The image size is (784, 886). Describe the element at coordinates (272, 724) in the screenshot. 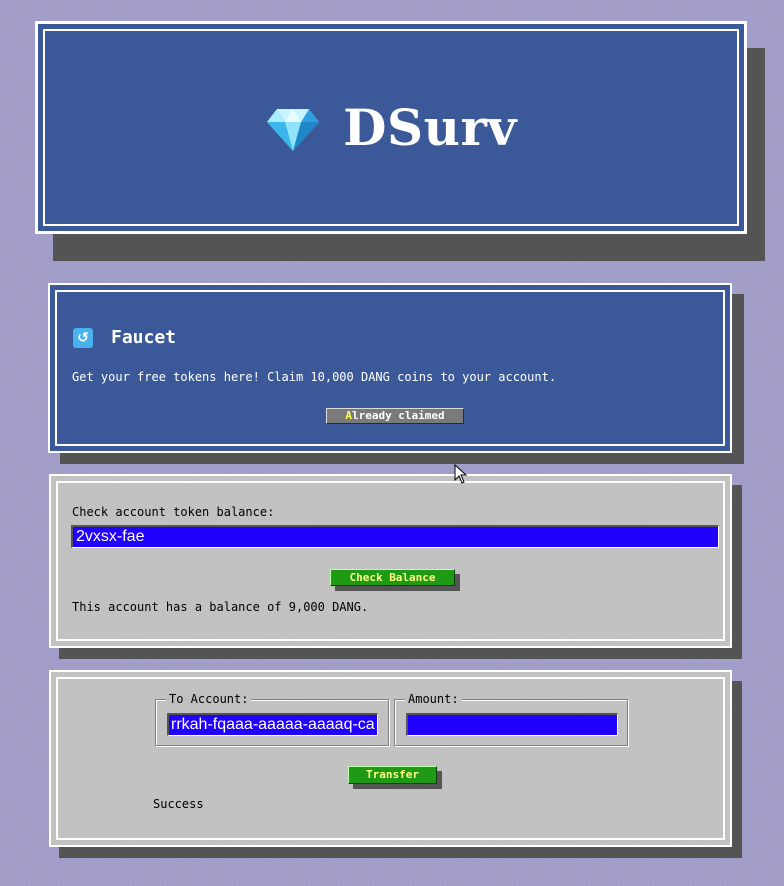

I see `to-account-input` at that location.